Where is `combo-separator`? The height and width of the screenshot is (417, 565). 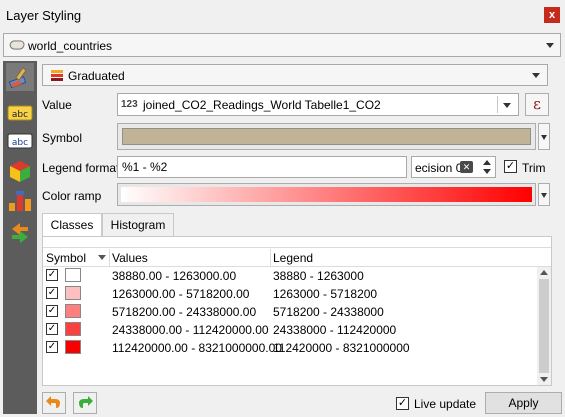
combo-separator is located at coordinates (497, 104).